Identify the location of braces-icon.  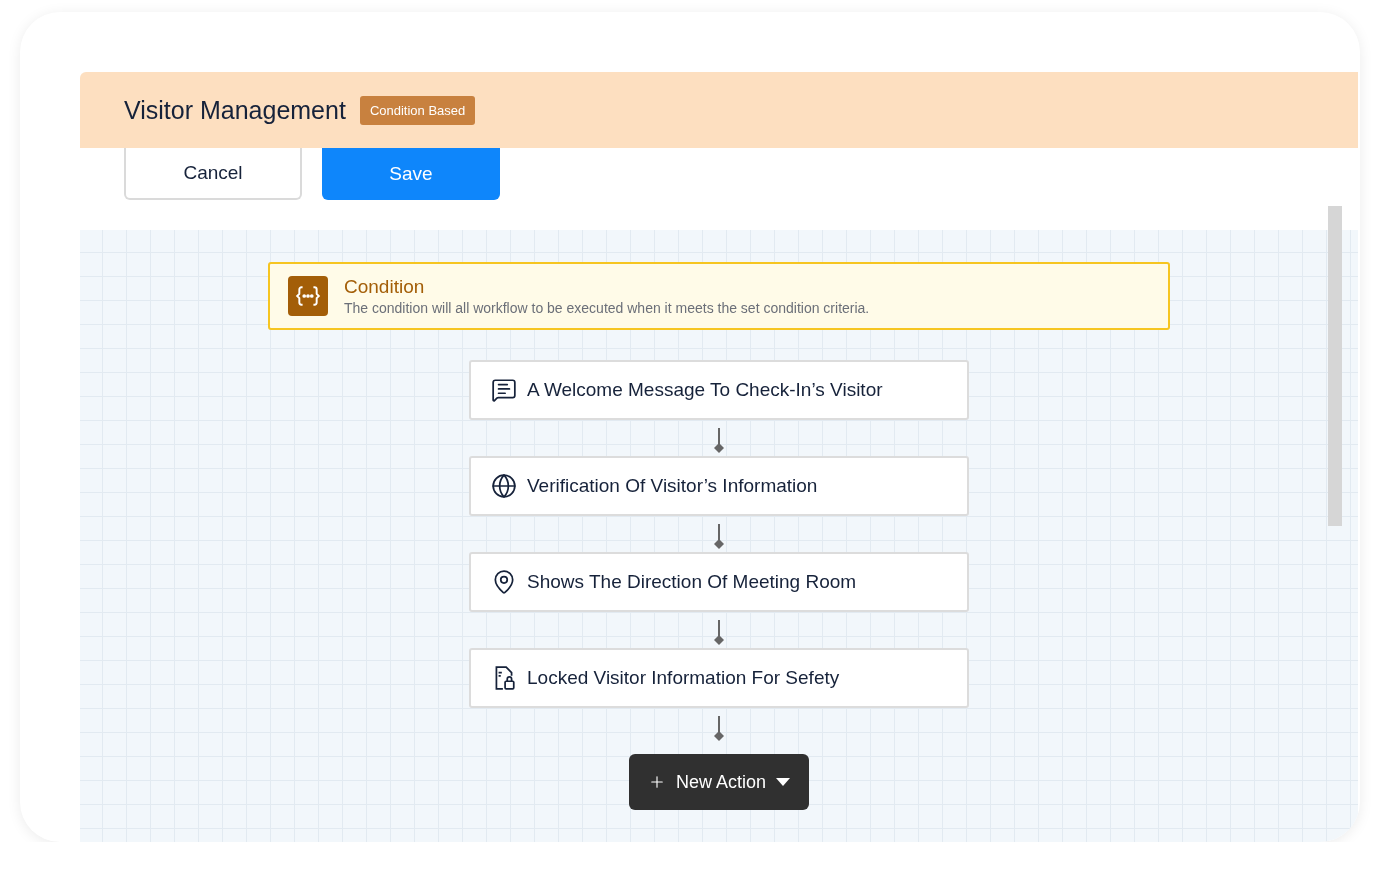
(308, 296).